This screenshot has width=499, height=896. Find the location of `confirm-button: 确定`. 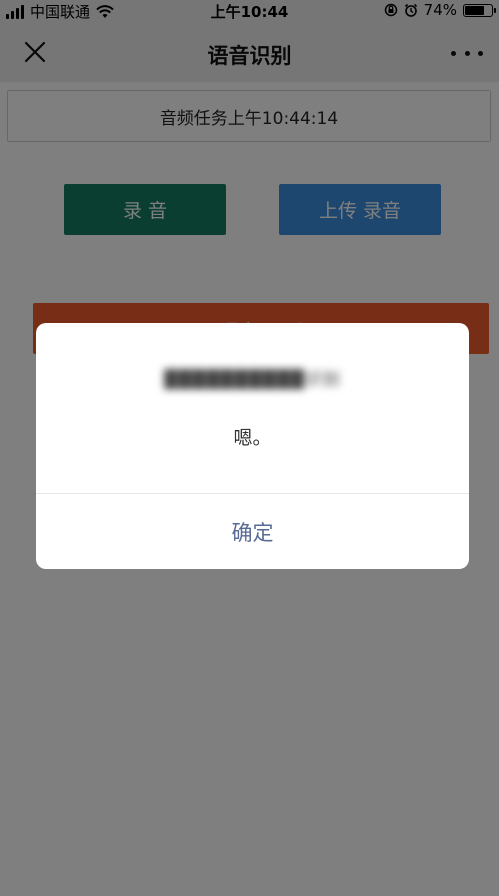

confirm-button: 确定 is located at coordinates (252, 531).